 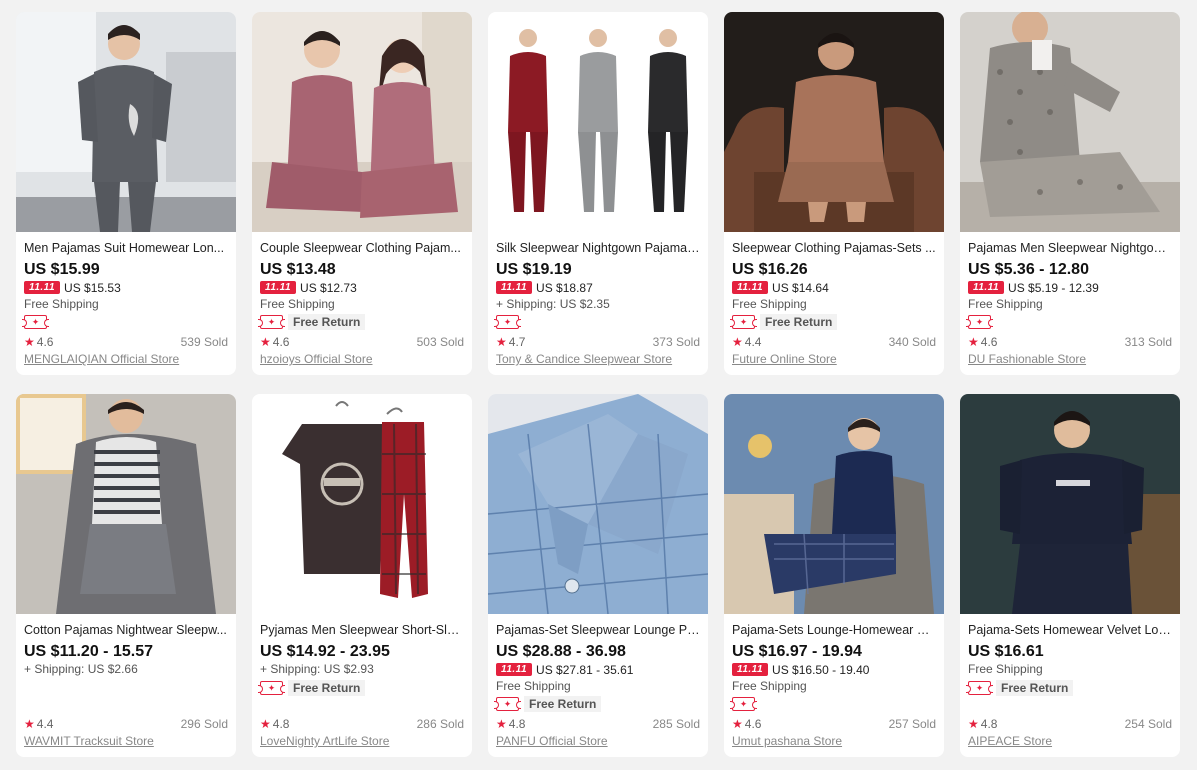 What do you see at coordinates (324, 741) in the screenshot?
I see `store-link: LoveNighty ArtLife Store` at bounding box center [324, 741].